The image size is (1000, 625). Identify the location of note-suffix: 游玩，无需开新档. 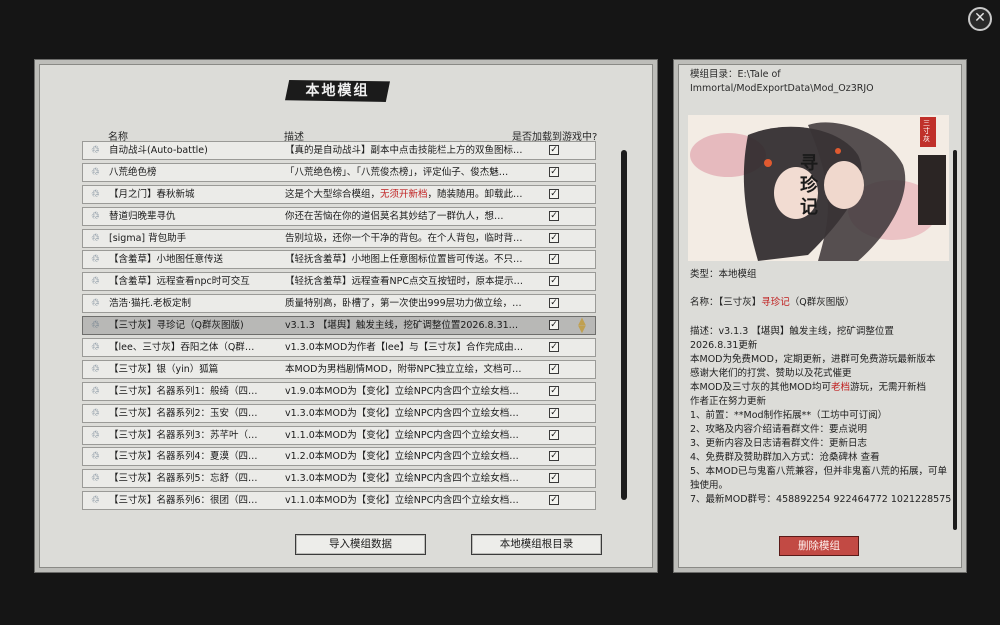
(888, 387).